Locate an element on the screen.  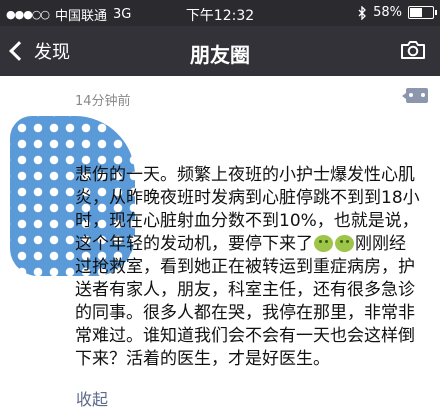
bluetooth-icon is located at coordinates (362, 12).